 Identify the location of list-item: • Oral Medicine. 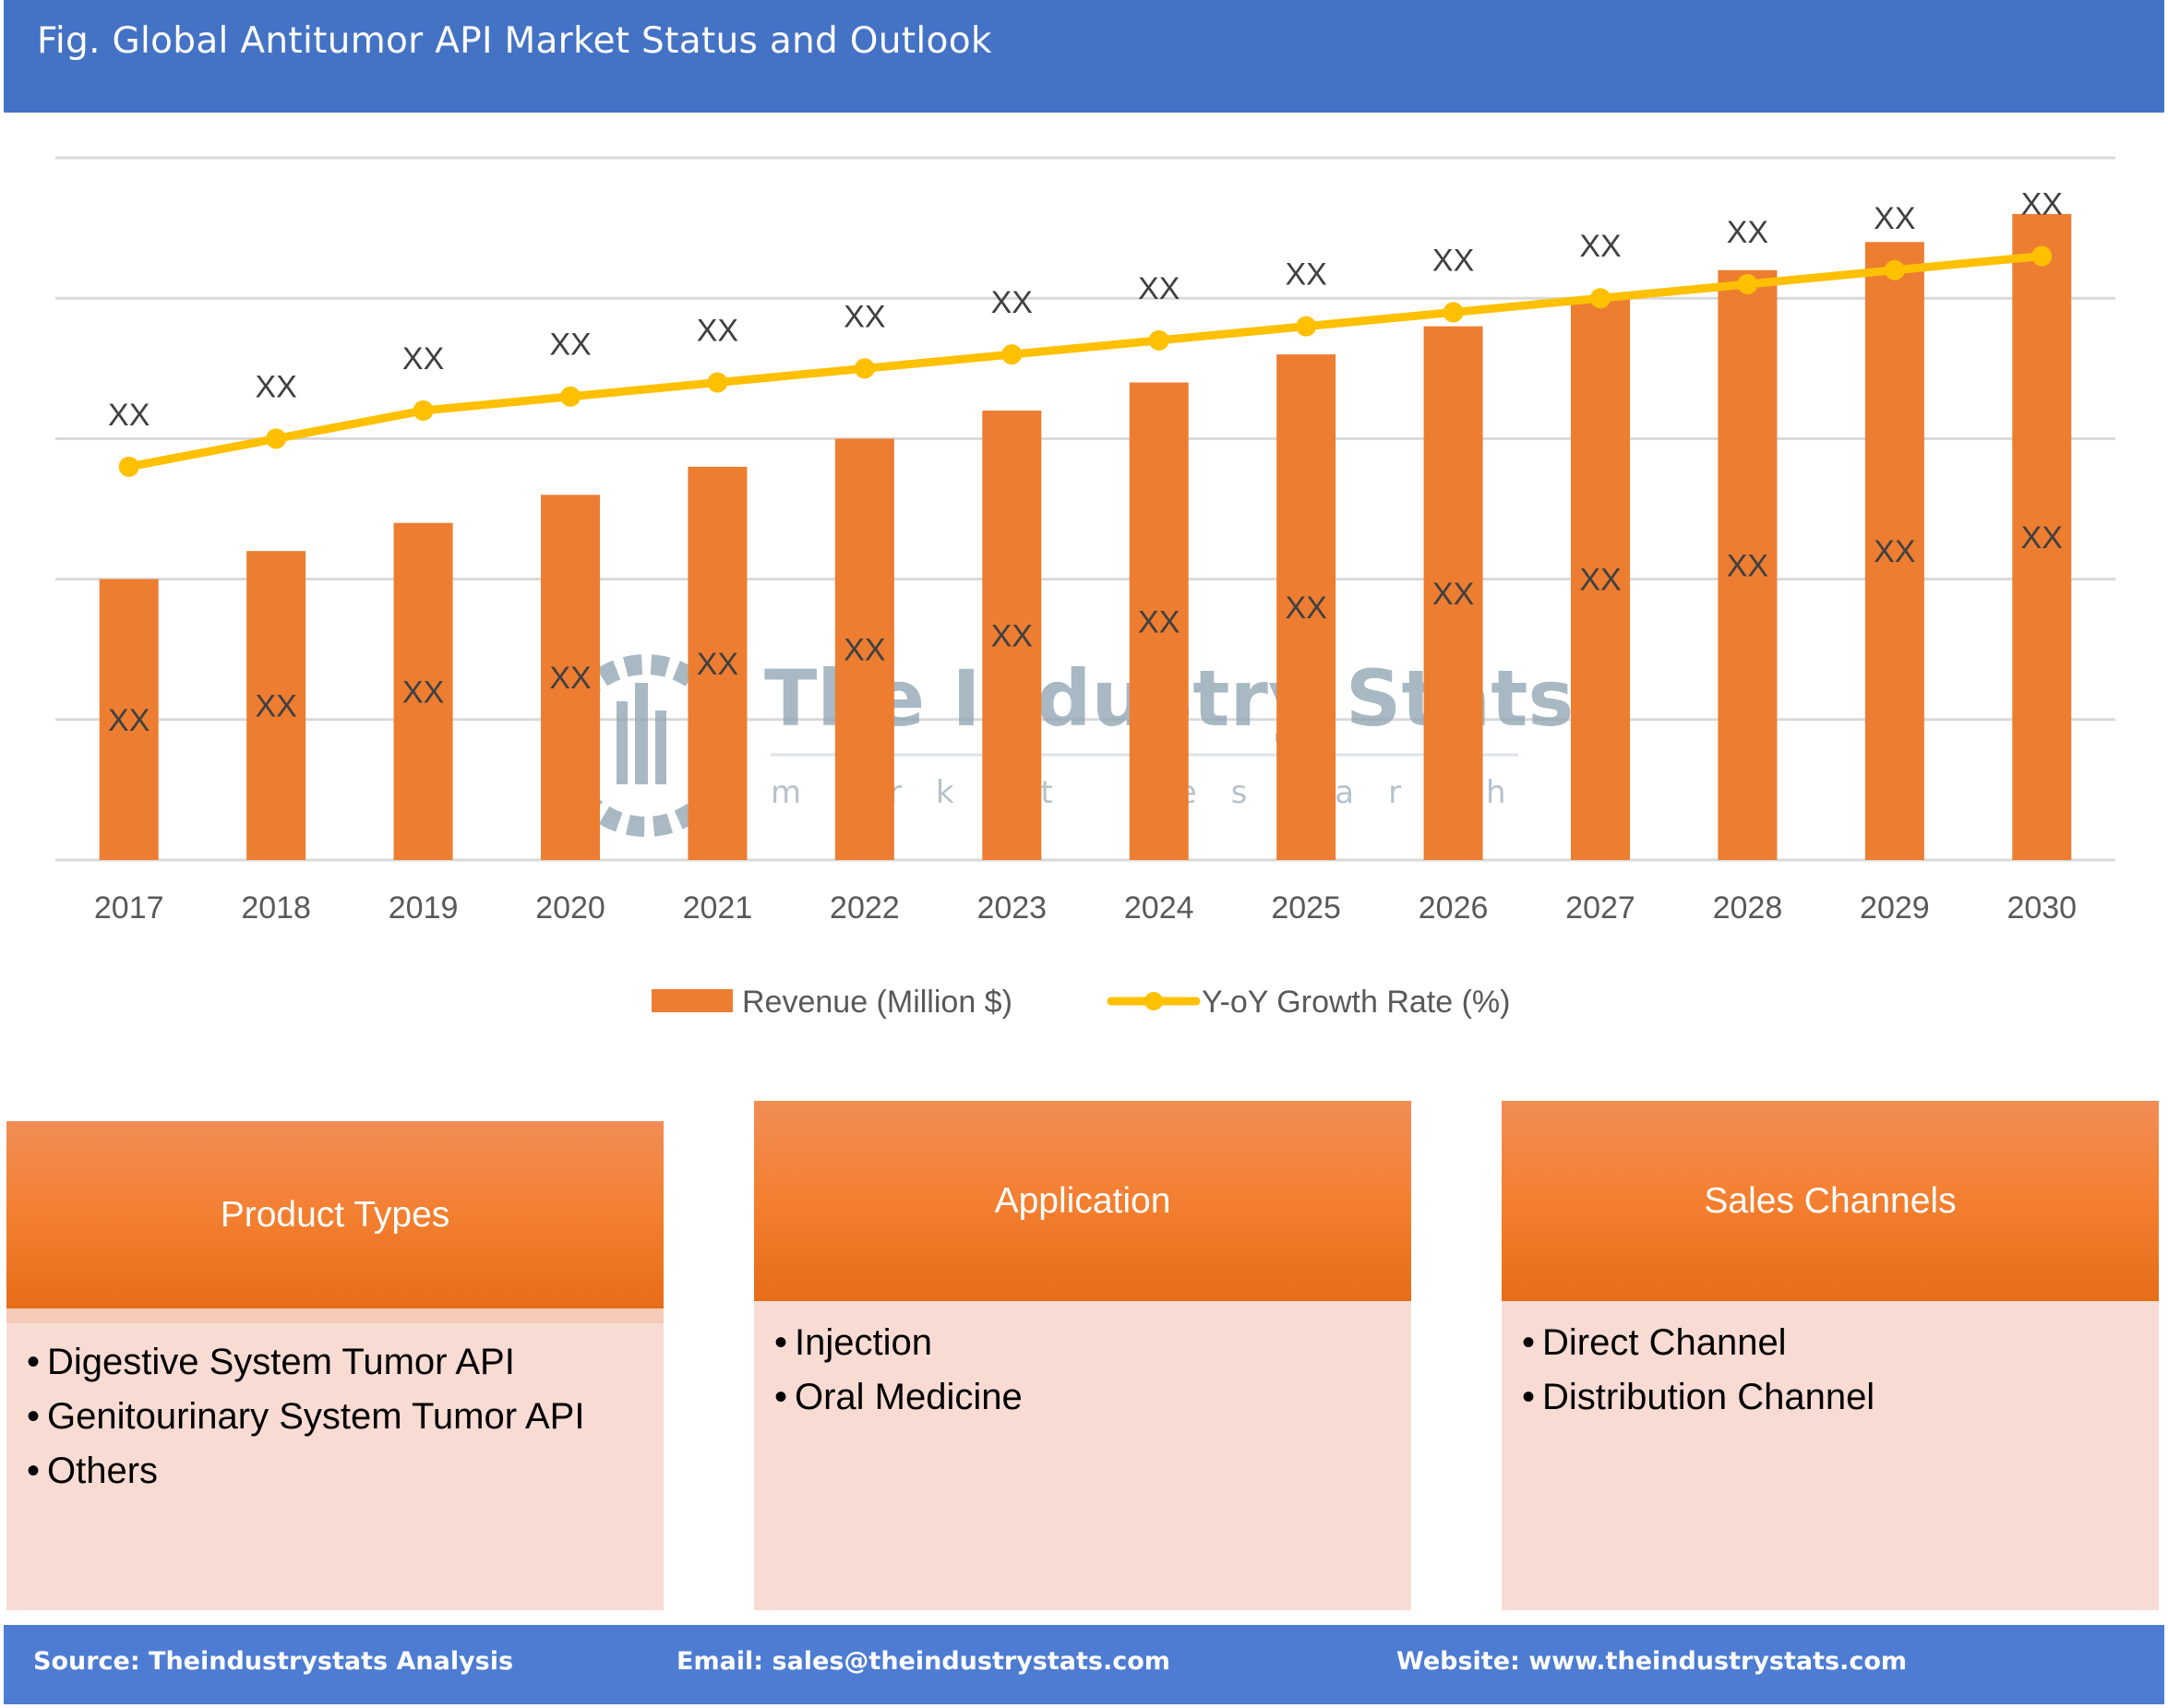
(898, 1397).